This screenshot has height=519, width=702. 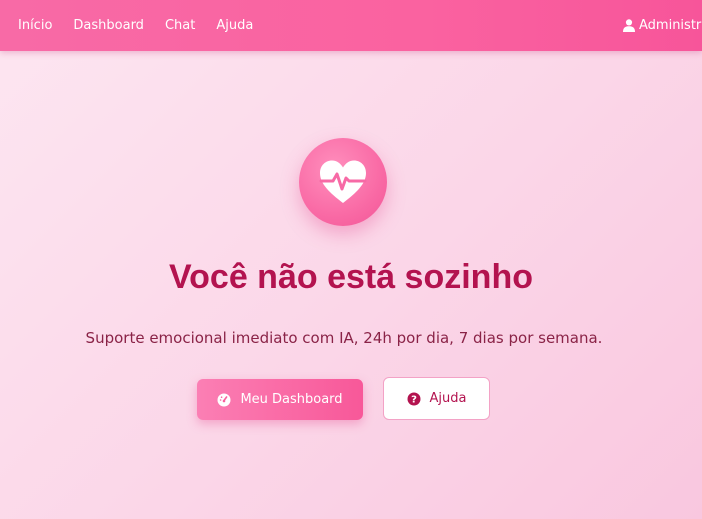 I want to click on help-label: Ajuda, so click(x=448, y=398).